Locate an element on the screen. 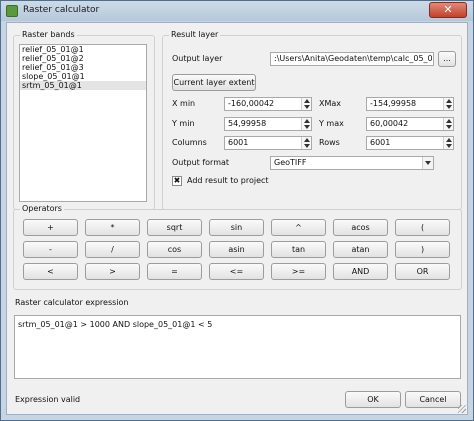 Image resolution: width=474 pixels, height=421 pixels. operator-greater-than-button: > is located at coordinates (112, 271).